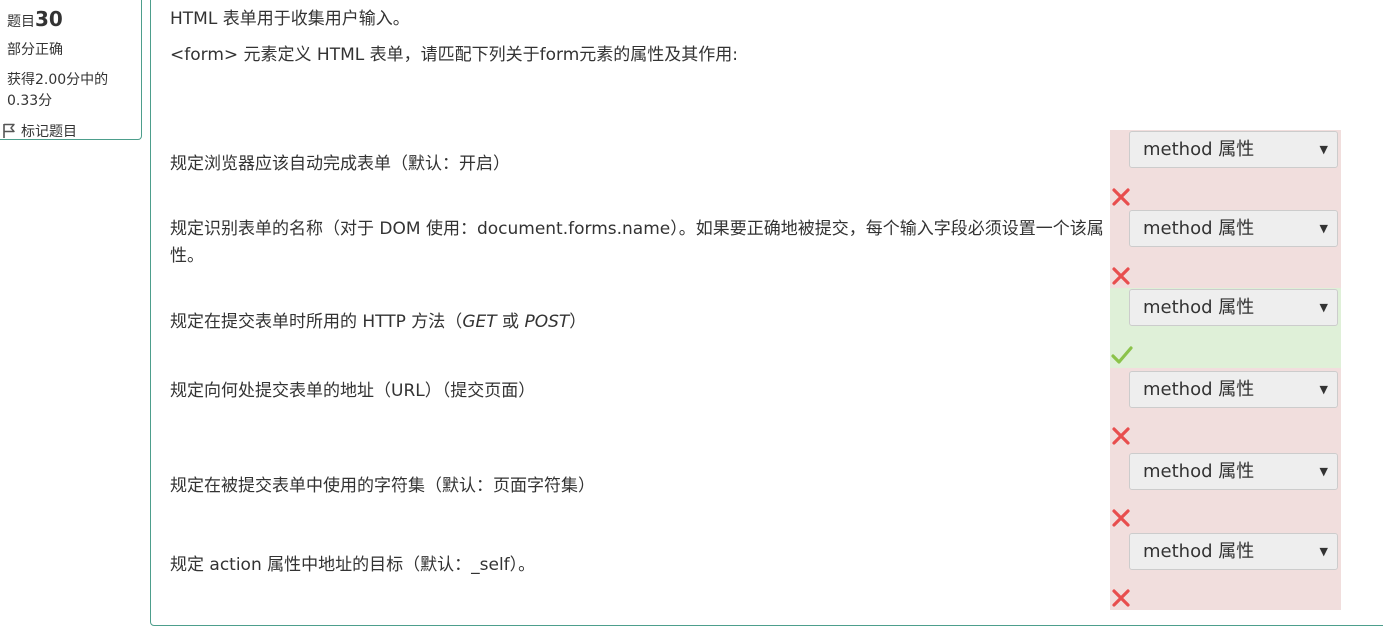  What do you see at coordinates (1199, 471) in the screenshot?
I see `answer-select-5-value: method 属性` at bounding box center [1199, 471].